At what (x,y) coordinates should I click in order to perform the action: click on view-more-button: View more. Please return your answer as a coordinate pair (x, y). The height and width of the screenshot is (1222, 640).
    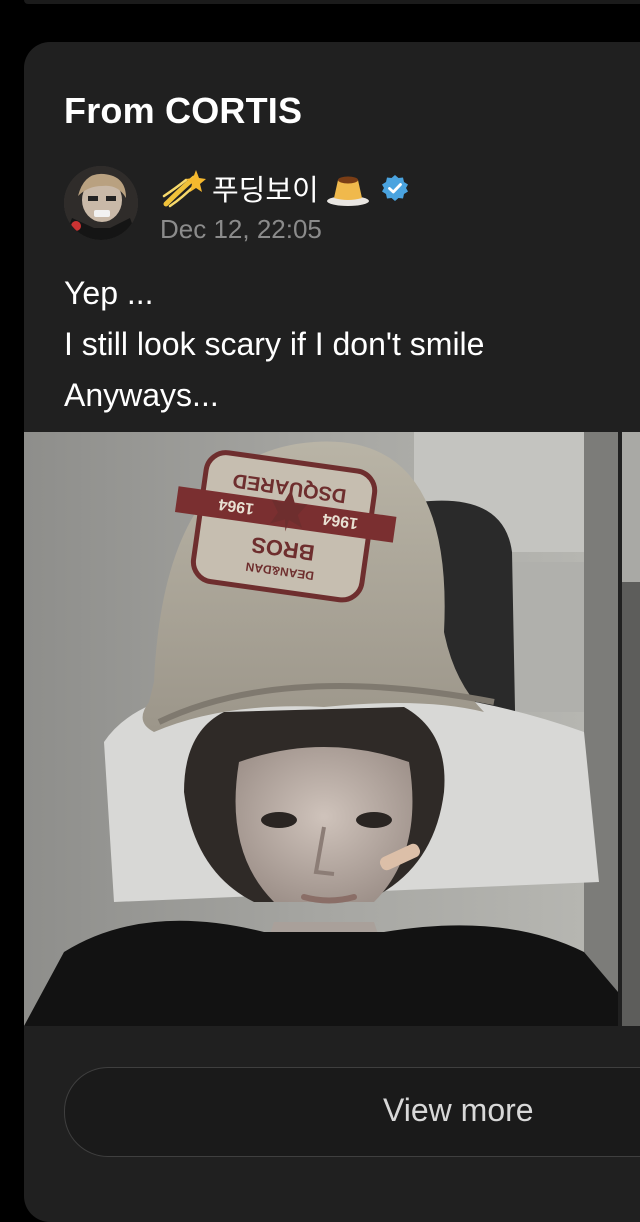
    Looking at the image, I should click on (352, 1112).